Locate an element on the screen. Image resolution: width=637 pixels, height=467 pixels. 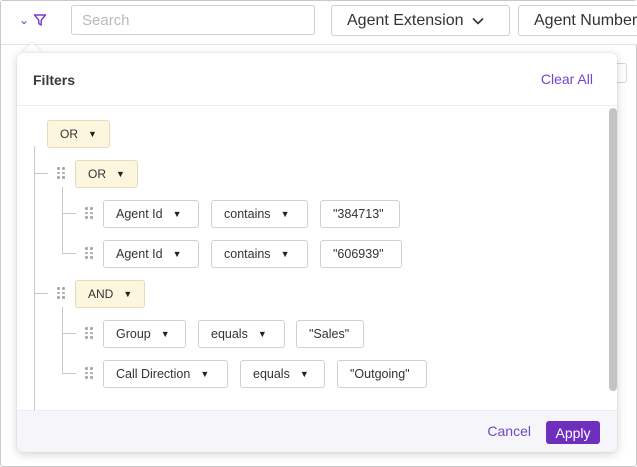
condition-field-label: Group is located at coordinates (133, 334).